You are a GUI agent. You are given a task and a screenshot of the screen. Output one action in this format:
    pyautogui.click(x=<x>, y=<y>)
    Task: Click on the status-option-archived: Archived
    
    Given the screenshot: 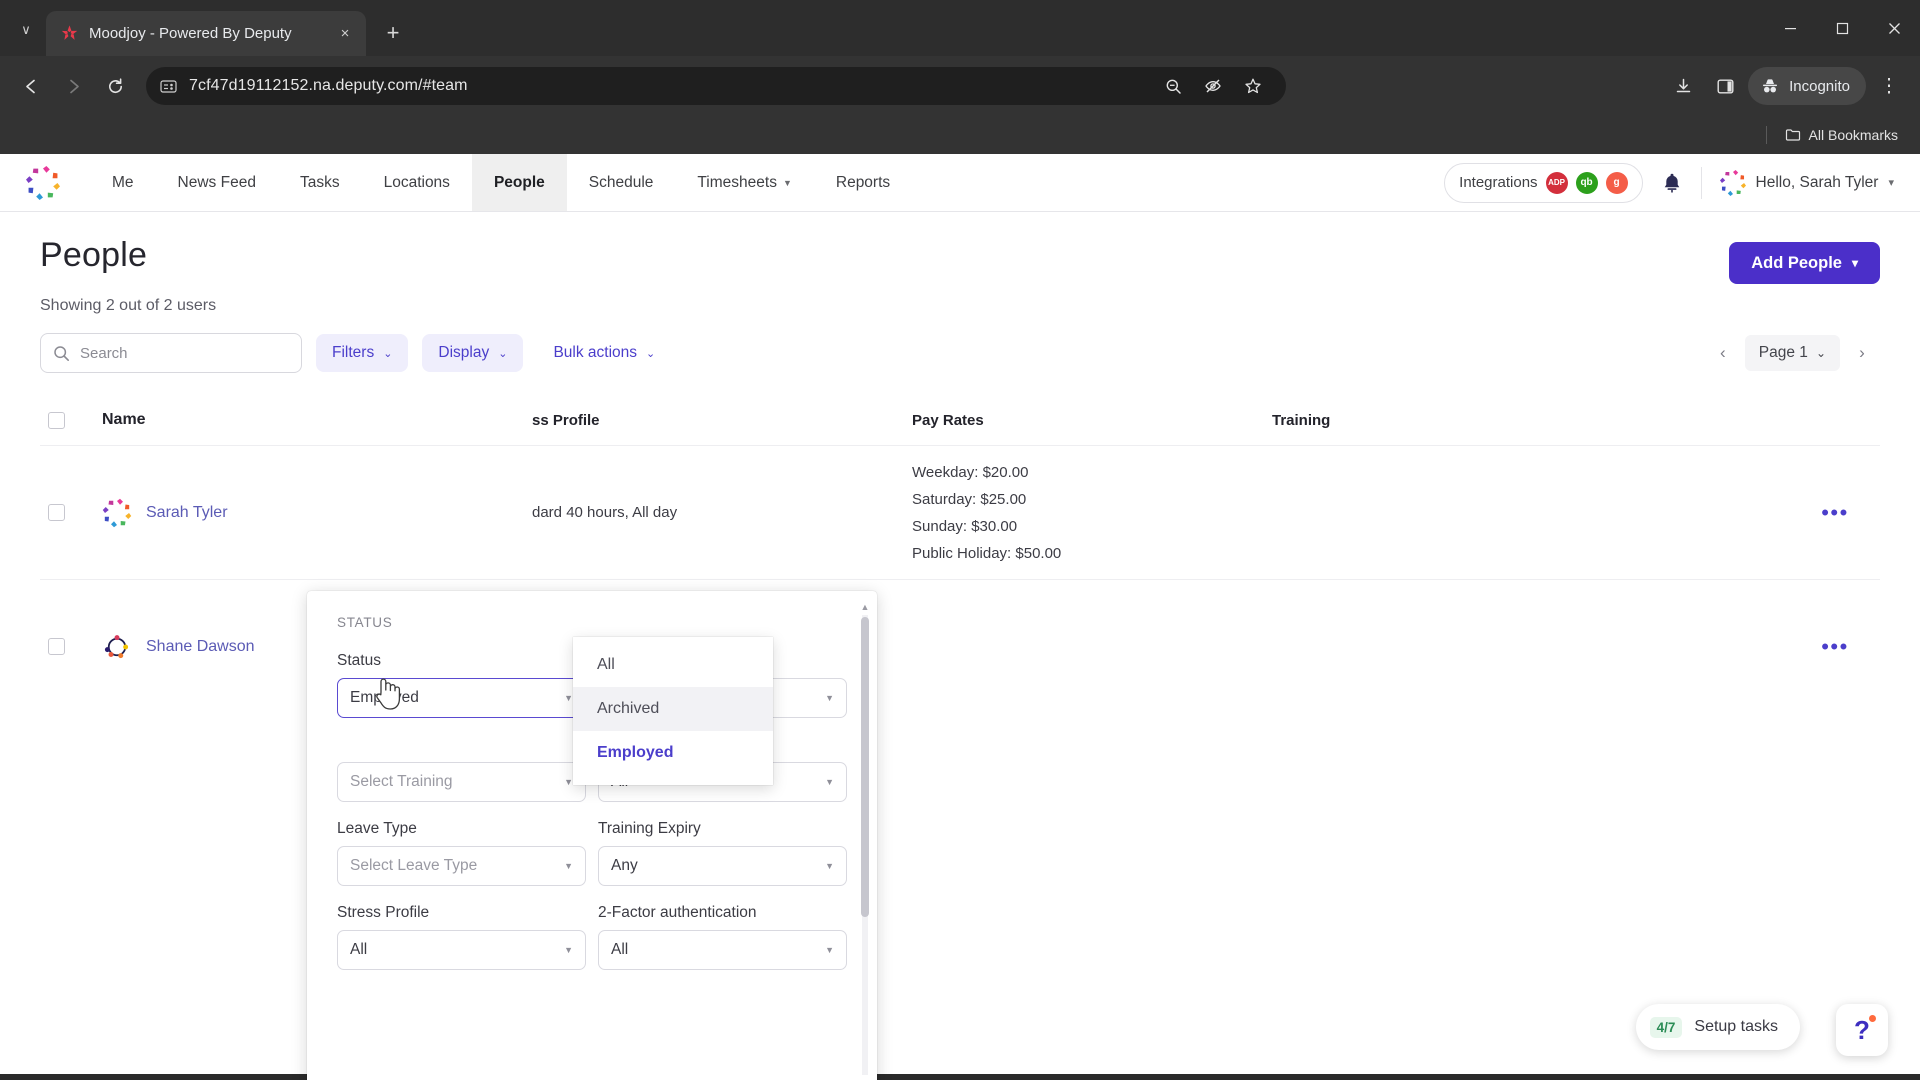 What is the action you would take?
    pyautogui.click(x=673, y=709)
    